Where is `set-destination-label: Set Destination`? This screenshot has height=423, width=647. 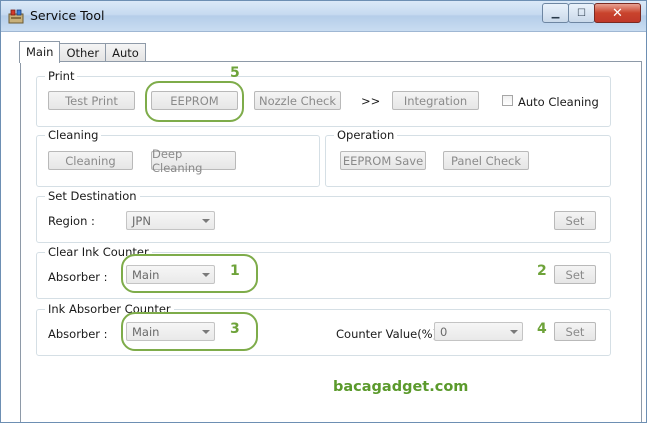 set-destination-label: Set Destination is located at coordinates (92, 196).